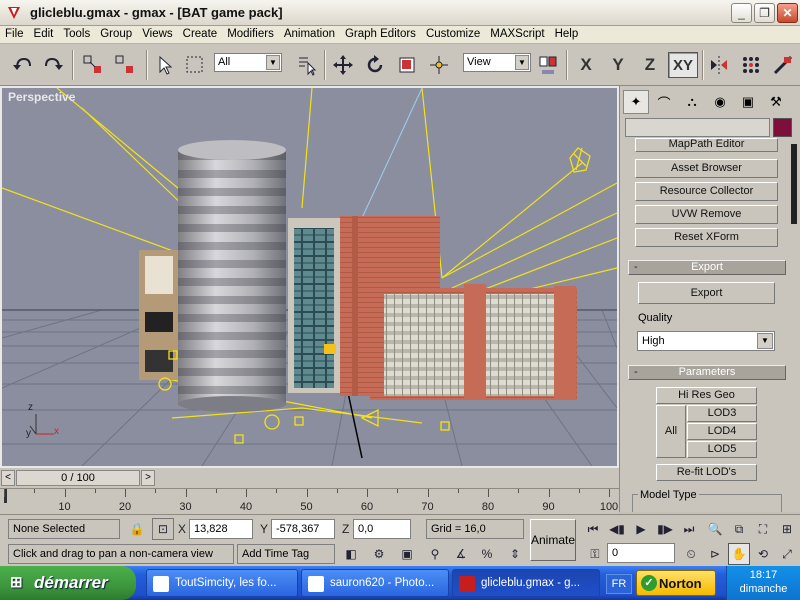 This screenshot has width=800, height=600. Describe the element at coordinates (23, 65) in the screenshot. I see `undo-button` at that location.